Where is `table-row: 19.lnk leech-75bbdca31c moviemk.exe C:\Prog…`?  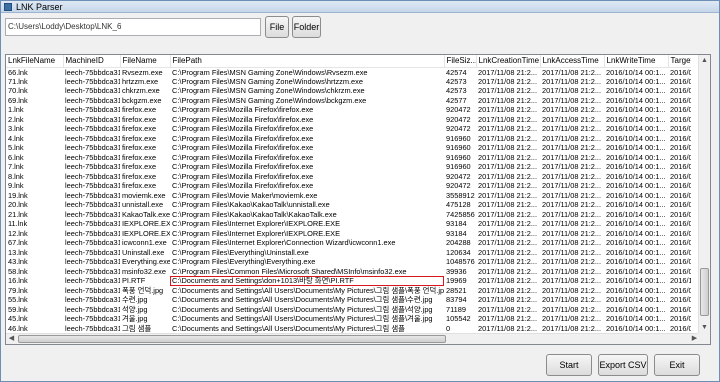
table-row: 19.lnk leech-75bbdca31c moviemk.exe C:\Prog… is located at coordinates (348, 195).